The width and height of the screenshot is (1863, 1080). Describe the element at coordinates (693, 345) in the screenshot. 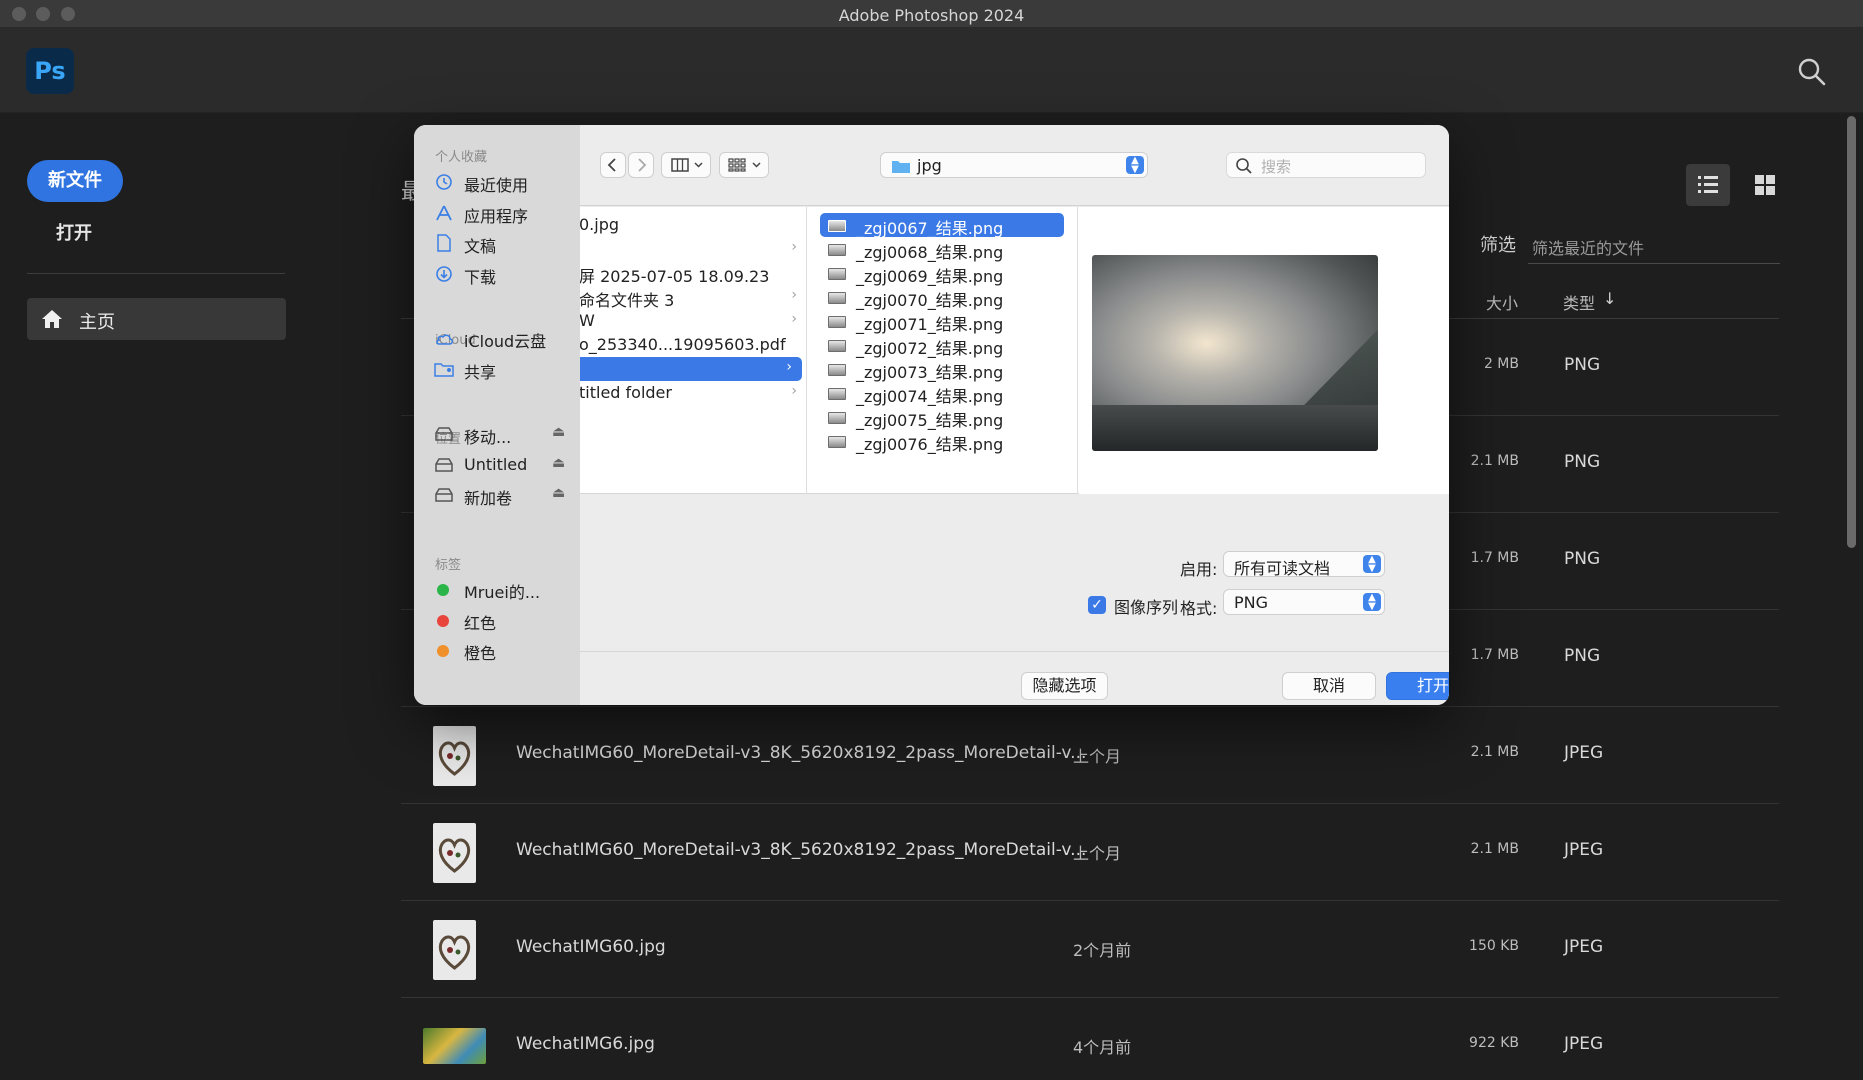

I see `browser-item: o_253340...19095603.pdf` at that location.